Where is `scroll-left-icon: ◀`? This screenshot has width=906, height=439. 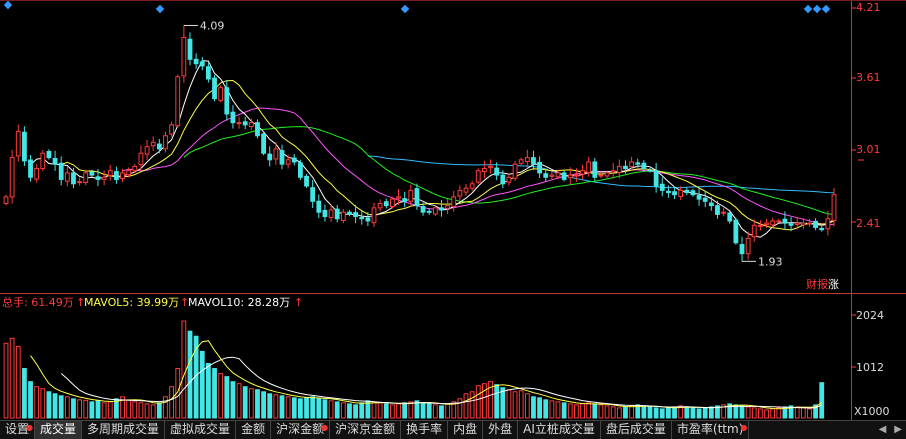 scroll-left-icon: ◀ is located at coordinates (883, 429).